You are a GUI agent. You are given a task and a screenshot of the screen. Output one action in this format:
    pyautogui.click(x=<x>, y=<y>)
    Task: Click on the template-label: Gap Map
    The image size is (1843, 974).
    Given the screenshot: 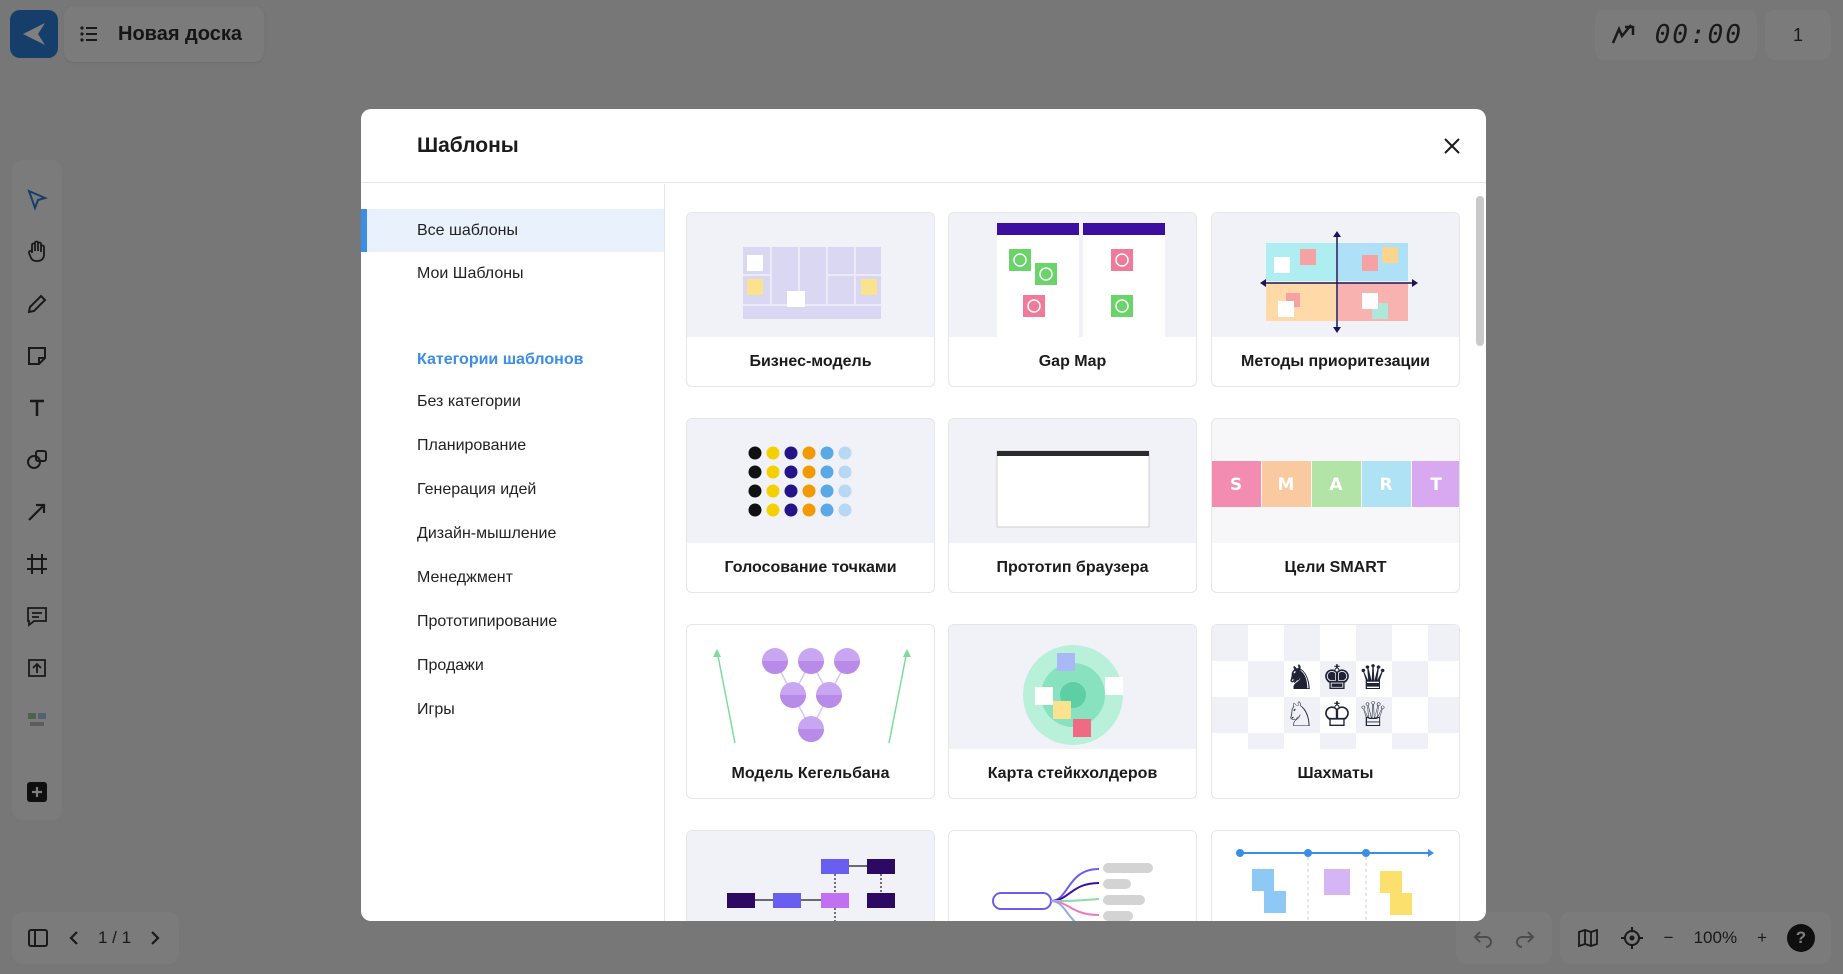 What is the action you would take?
    pyautogui.click(x=1072, y=361)
    